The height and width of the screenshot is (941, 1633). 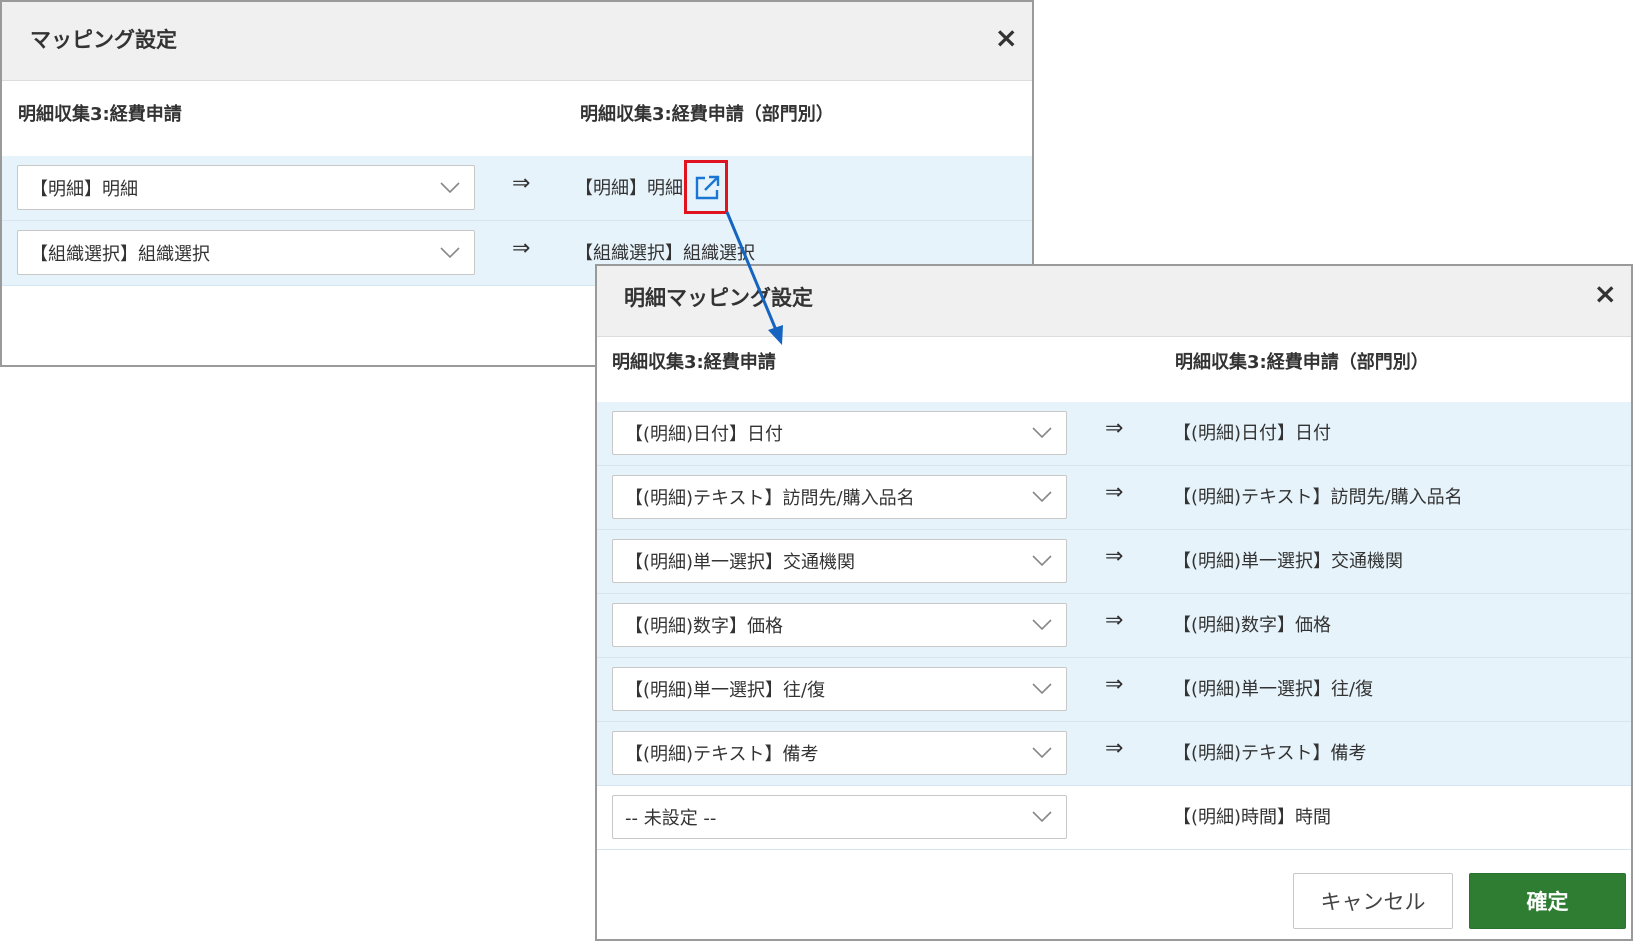 I want to click on mapping-row: 【(明細)日付】日付 ⇒ 【(明細)日付】日付, so click(x=1114, y=434).